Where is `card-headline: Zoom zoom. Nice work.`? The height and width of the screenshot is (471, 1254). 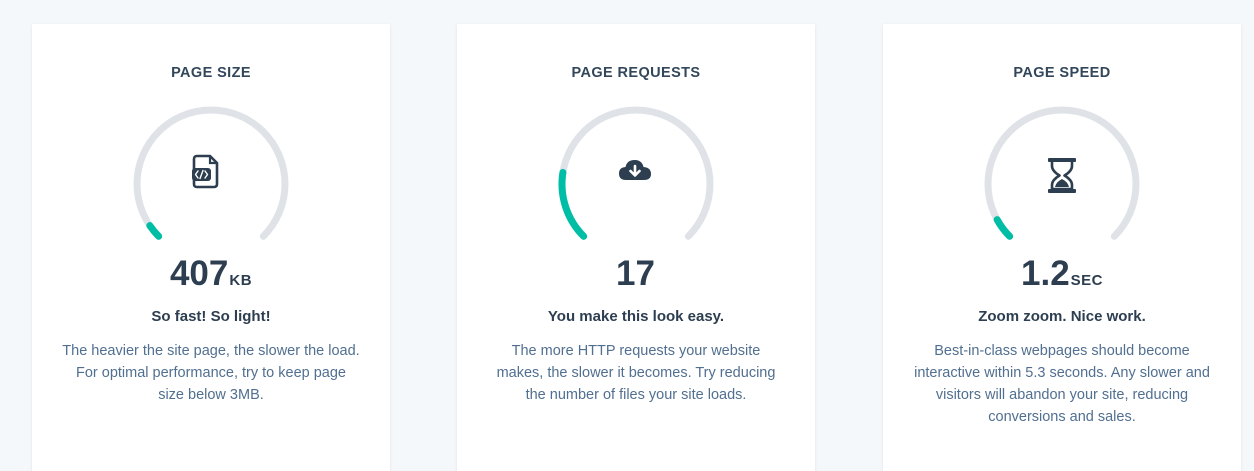
card-headline: Zoom zoom. Nice work. is located at coordinates (1062, 316).